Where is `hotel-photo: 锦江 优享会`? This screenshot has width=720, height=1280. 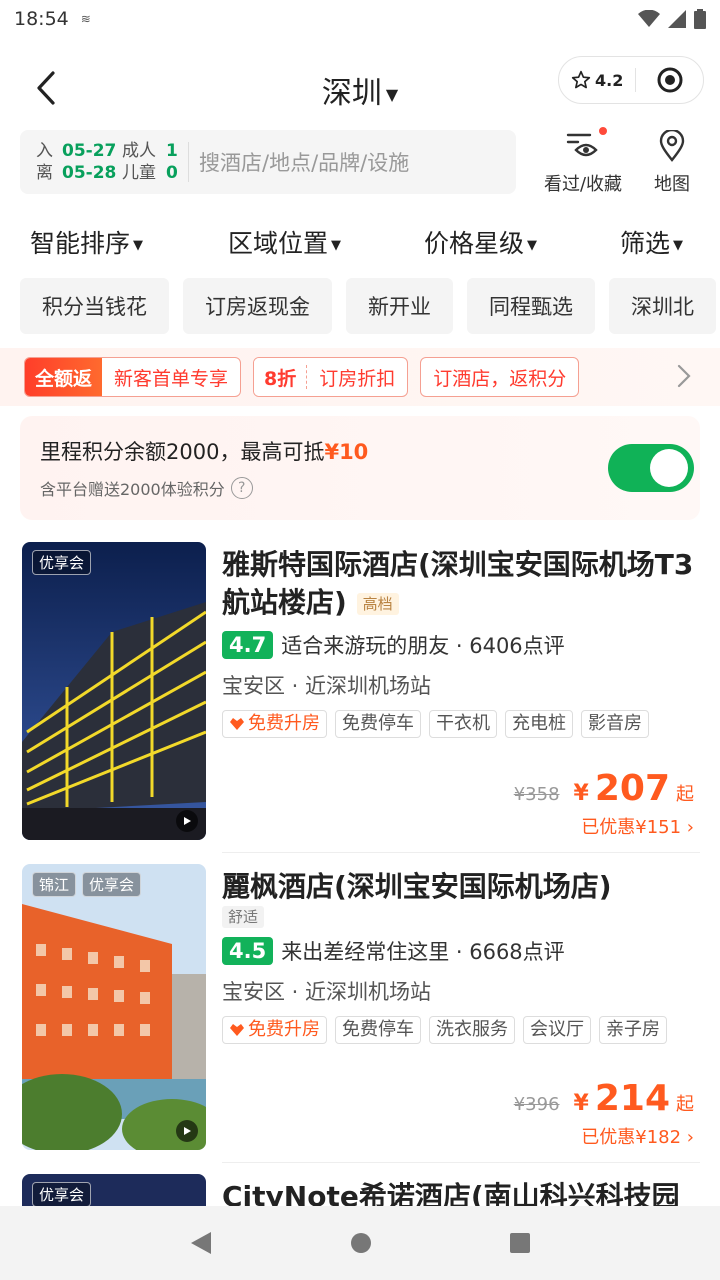 hotel-photo: 锦江 优享会 is located at coordinates (114, 1007).